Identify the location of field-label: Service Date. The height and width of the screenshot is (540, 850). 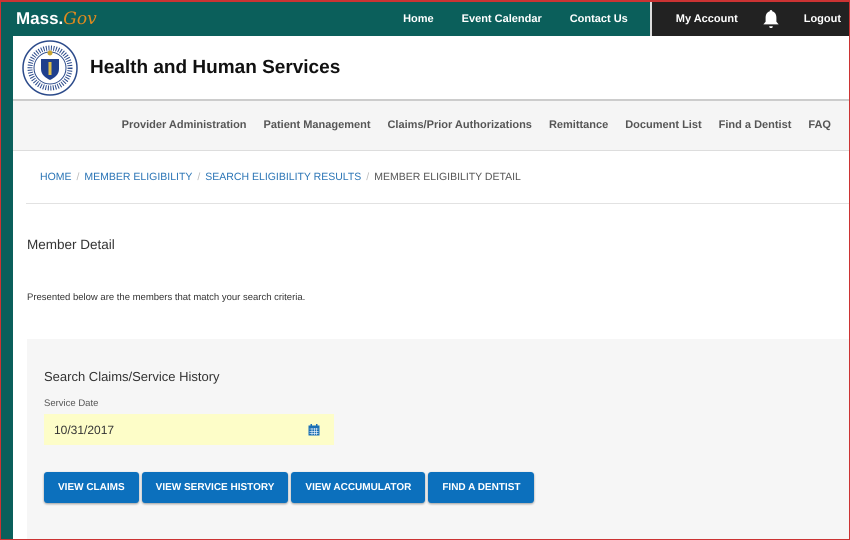
(72, 403).